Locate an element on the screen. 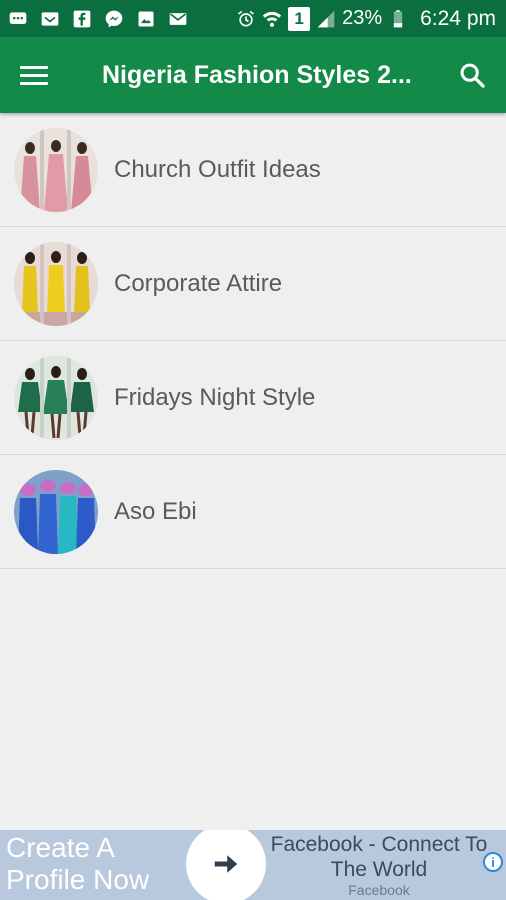  image-icon is located at coordinates (146, 19).